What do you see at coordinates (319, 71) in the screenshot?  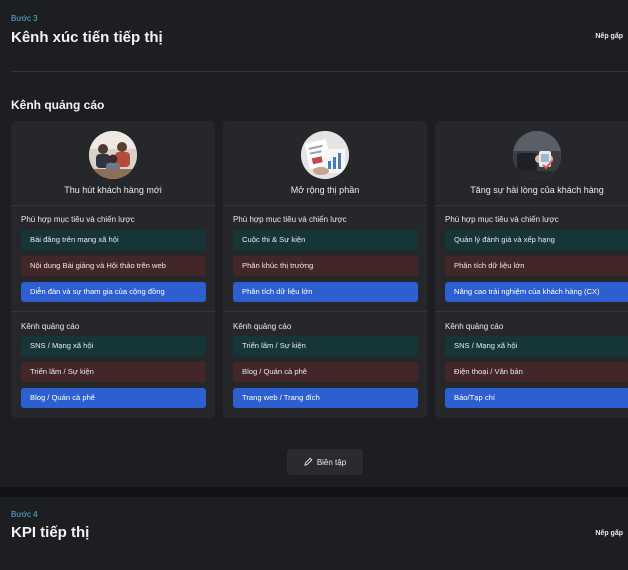 I see `divider` at bounding box center [319, 71].